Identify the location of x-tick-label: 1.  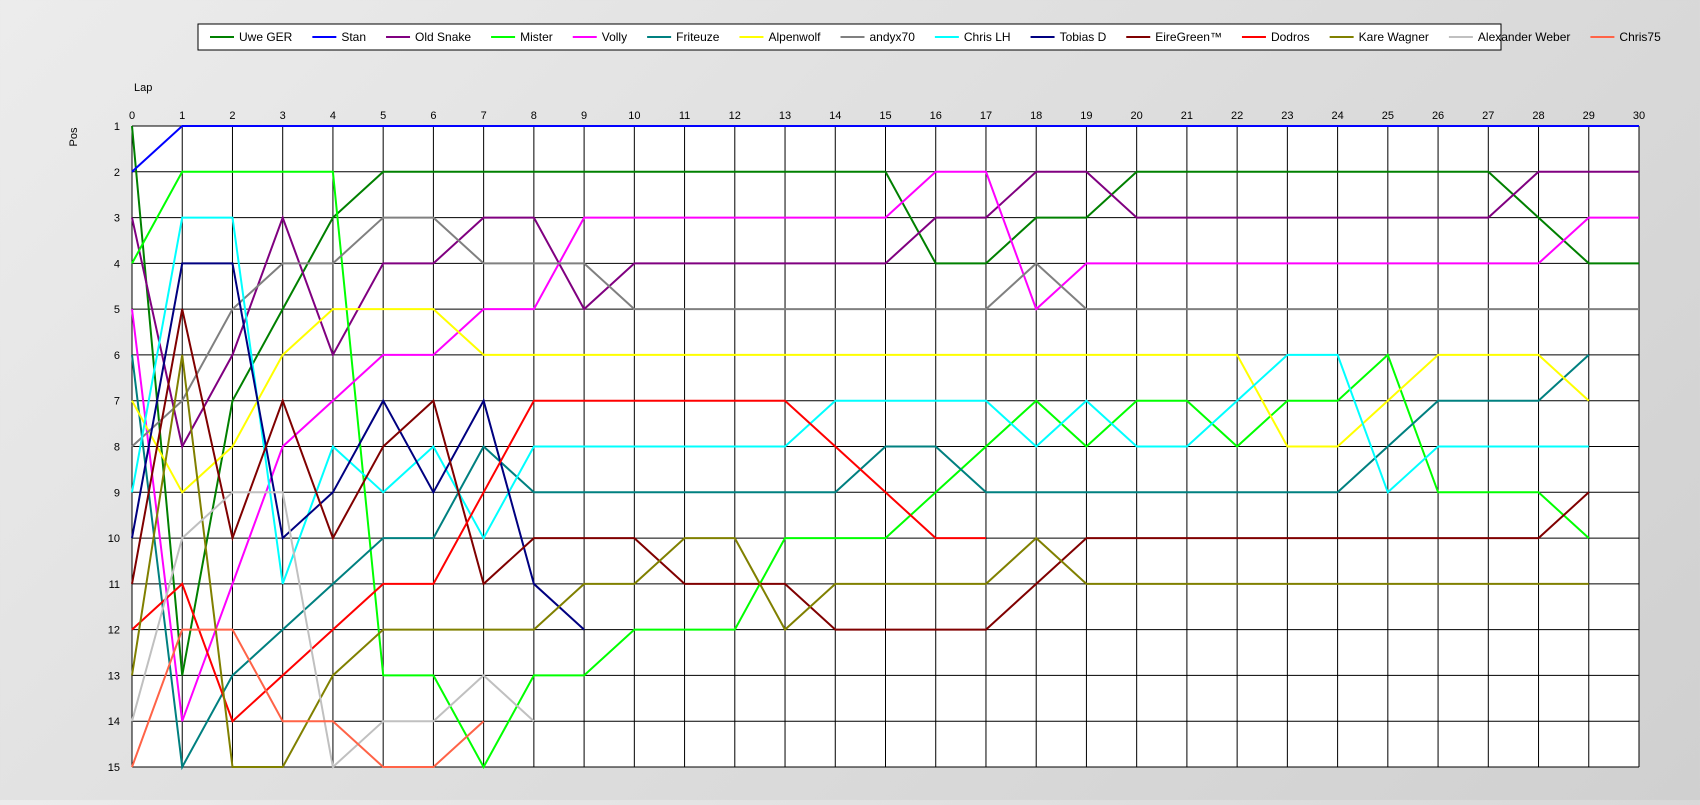
(182, 116).